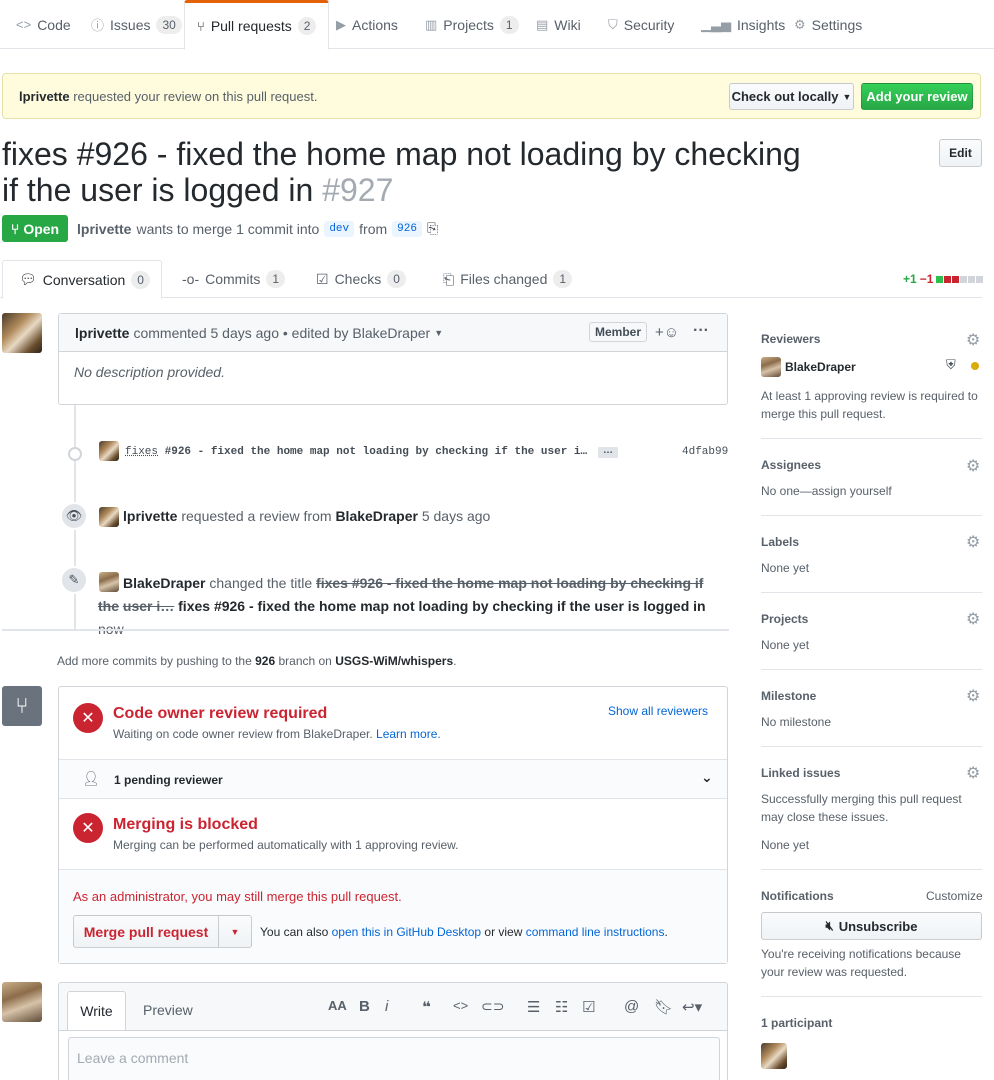 The image size is (994, 1080). What do you see at coordinates (393, 779) in the screenshot?
I see `pending-reviewers-row: 👤︎ 1 pending reviewer ⌄` at bounding box center [393, 779].